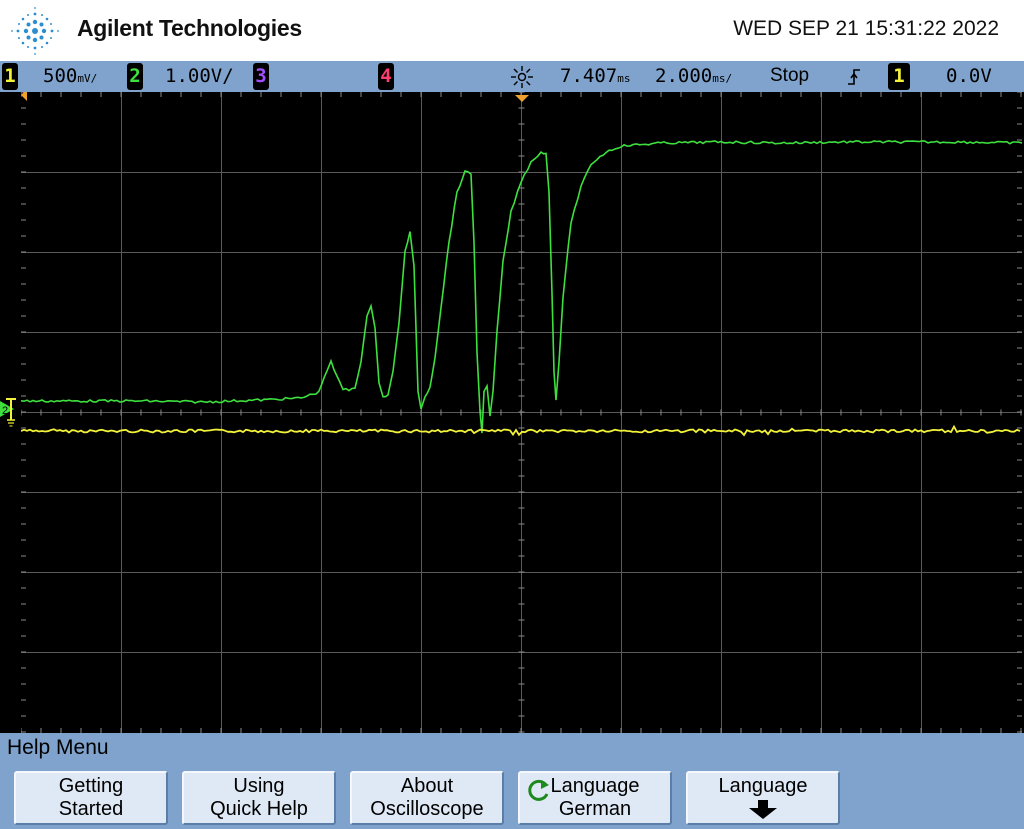 The image size is (1024, 829). Describe the element at coordinates (189, 28) in the screenshot. I see `brand-name: Agilent Technologies` at that location.